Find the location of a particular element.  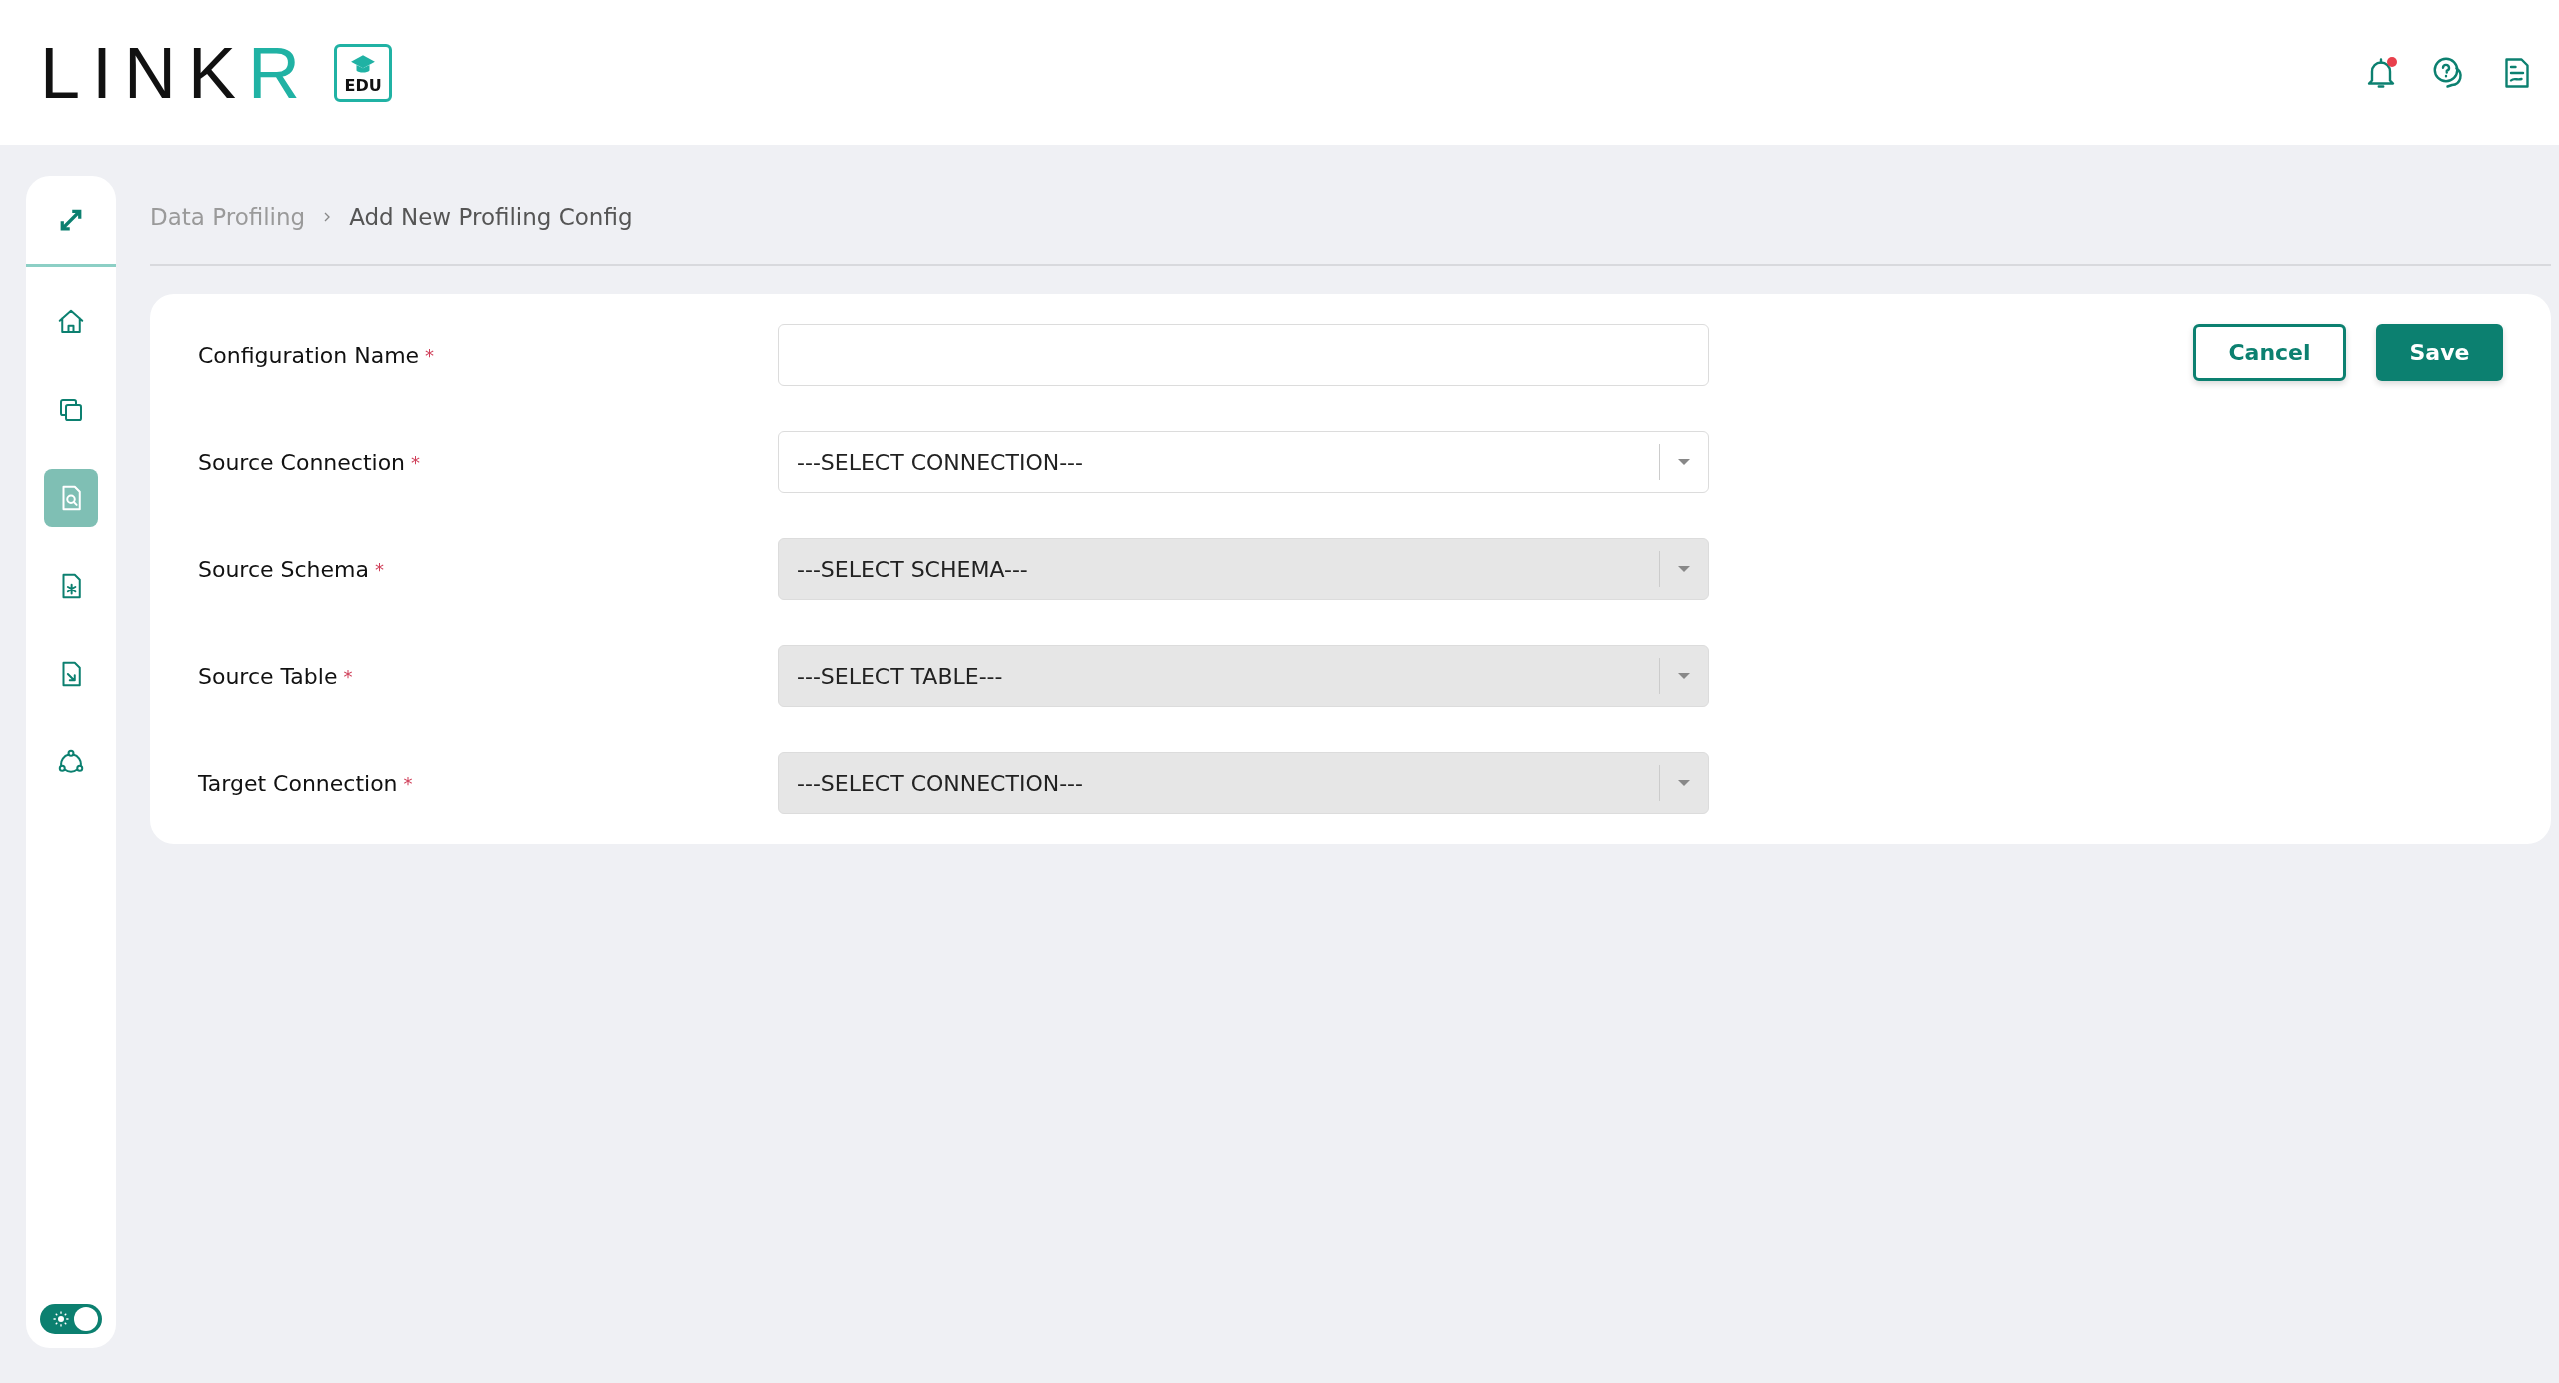

field-label: Configuration Name is located at coordinates (309, 355).